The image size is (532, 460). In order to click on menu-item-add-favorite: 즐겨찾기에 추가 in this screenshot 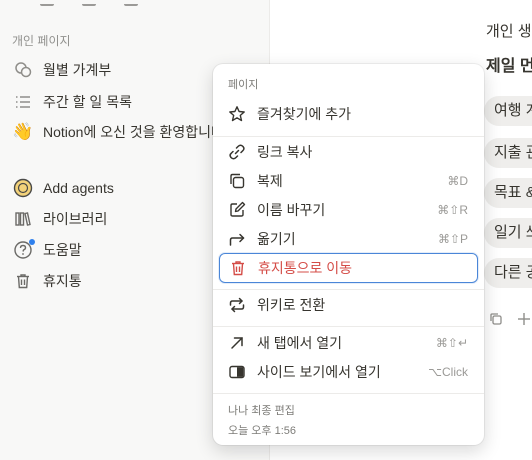, I will do `click(348, 114)`.